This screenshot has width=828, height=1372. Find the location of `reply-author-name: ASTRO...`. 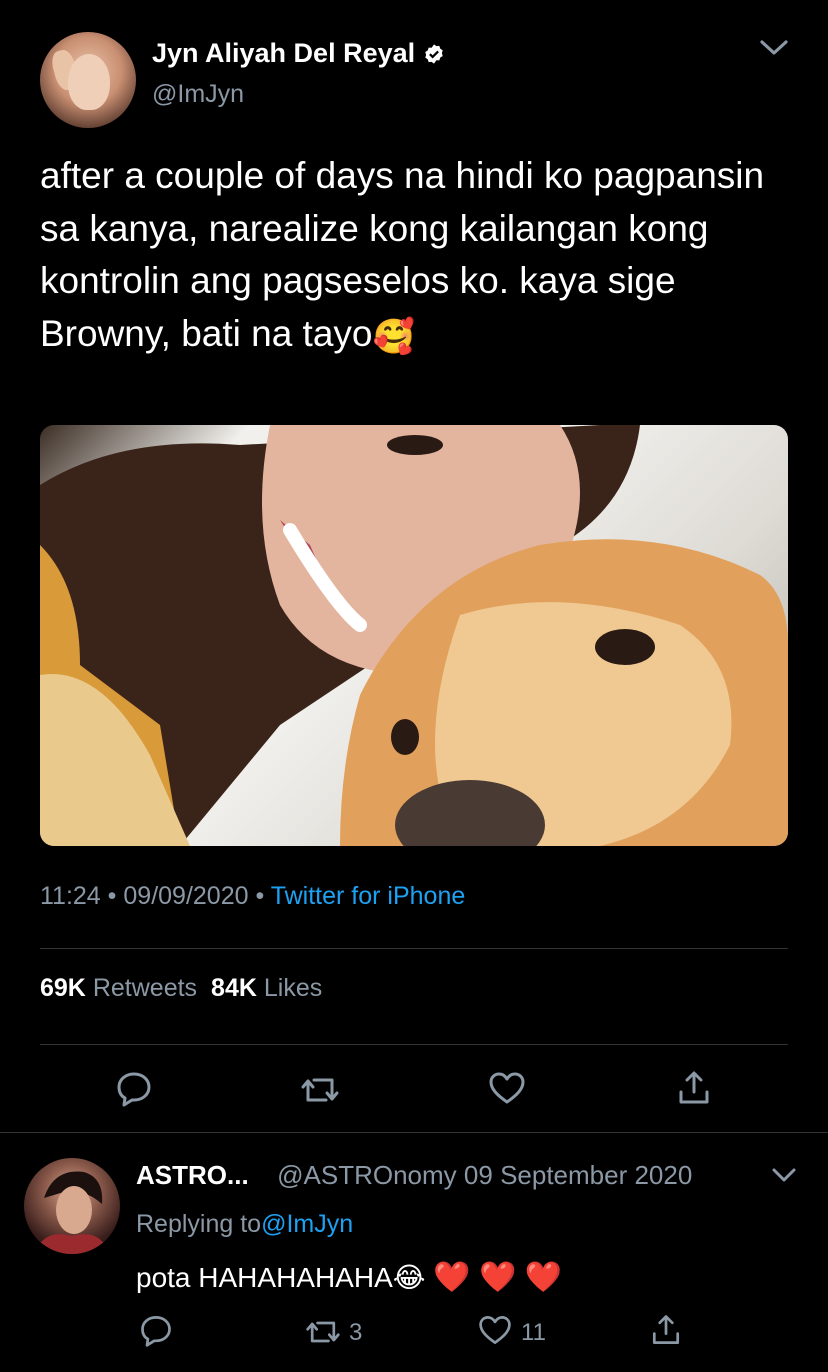

reply-author-name: ASTRO... is located at coordinates (192, 1175).